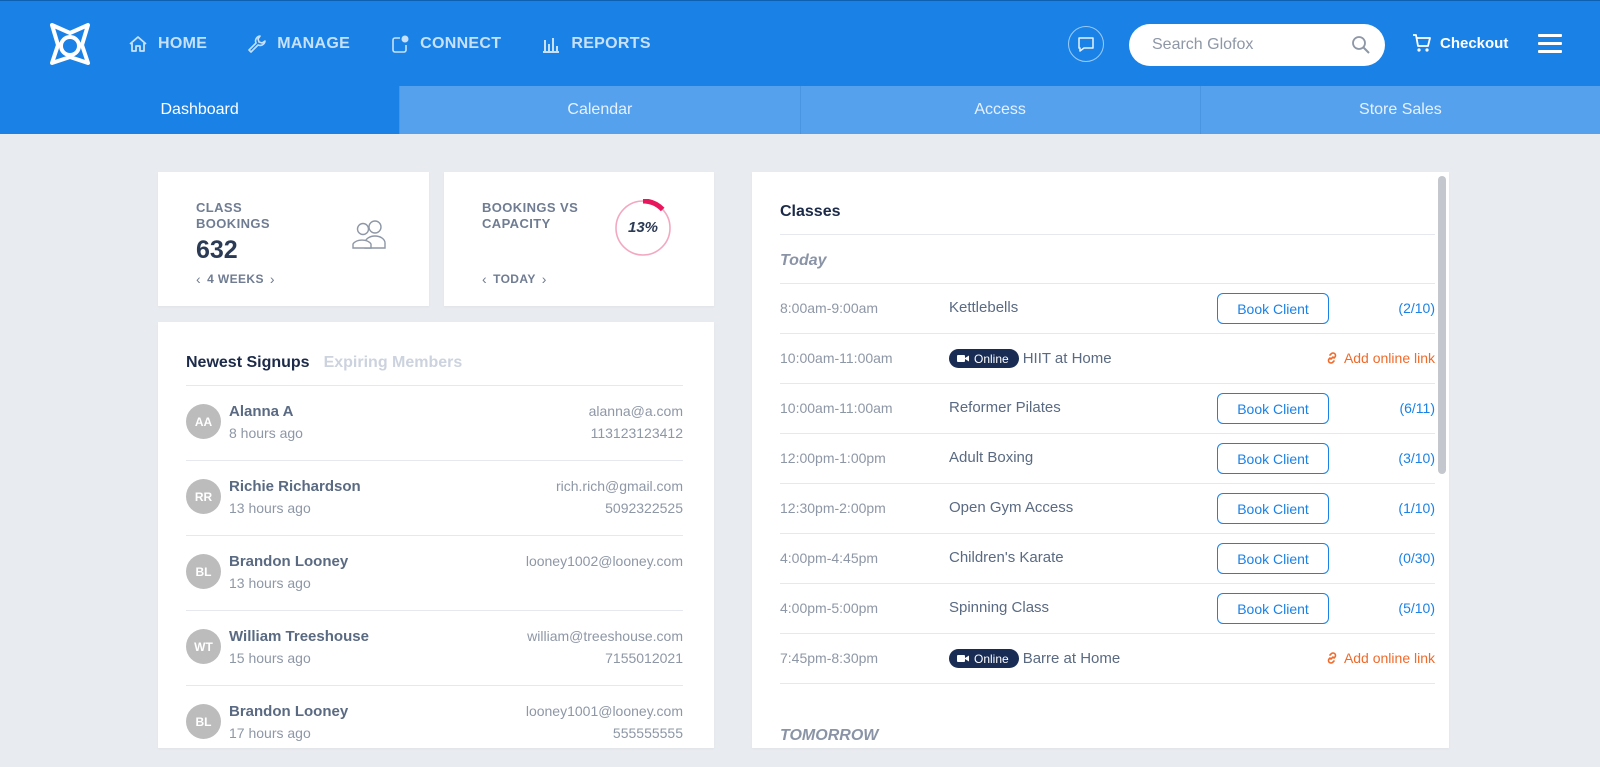  I want to click on signup-time: 13 hours ago, so click(270, 583).